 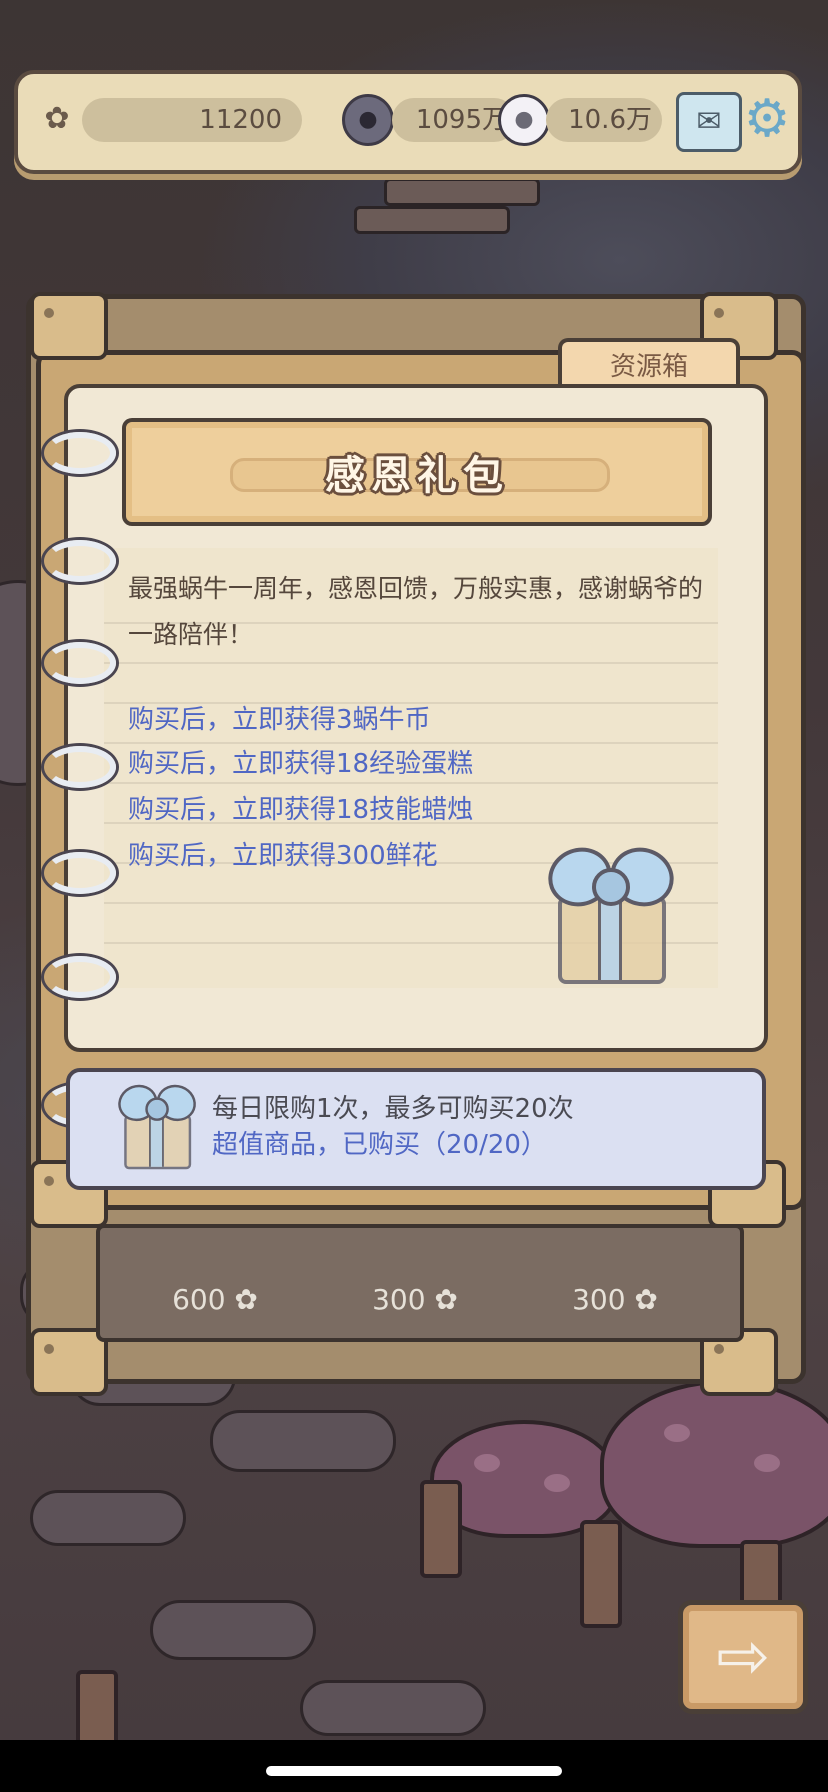 I want to click on home-indicator, so click(x=414, y=1771).